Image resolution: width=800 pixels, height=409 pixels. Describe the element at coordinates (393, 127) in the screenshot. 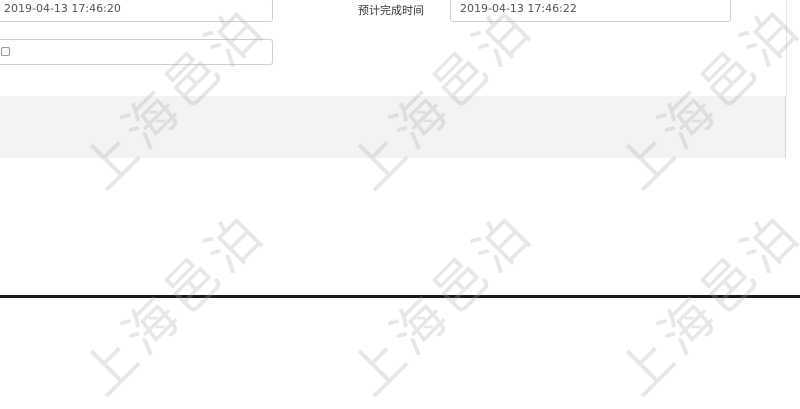

I see `form-footer-band` at that location.